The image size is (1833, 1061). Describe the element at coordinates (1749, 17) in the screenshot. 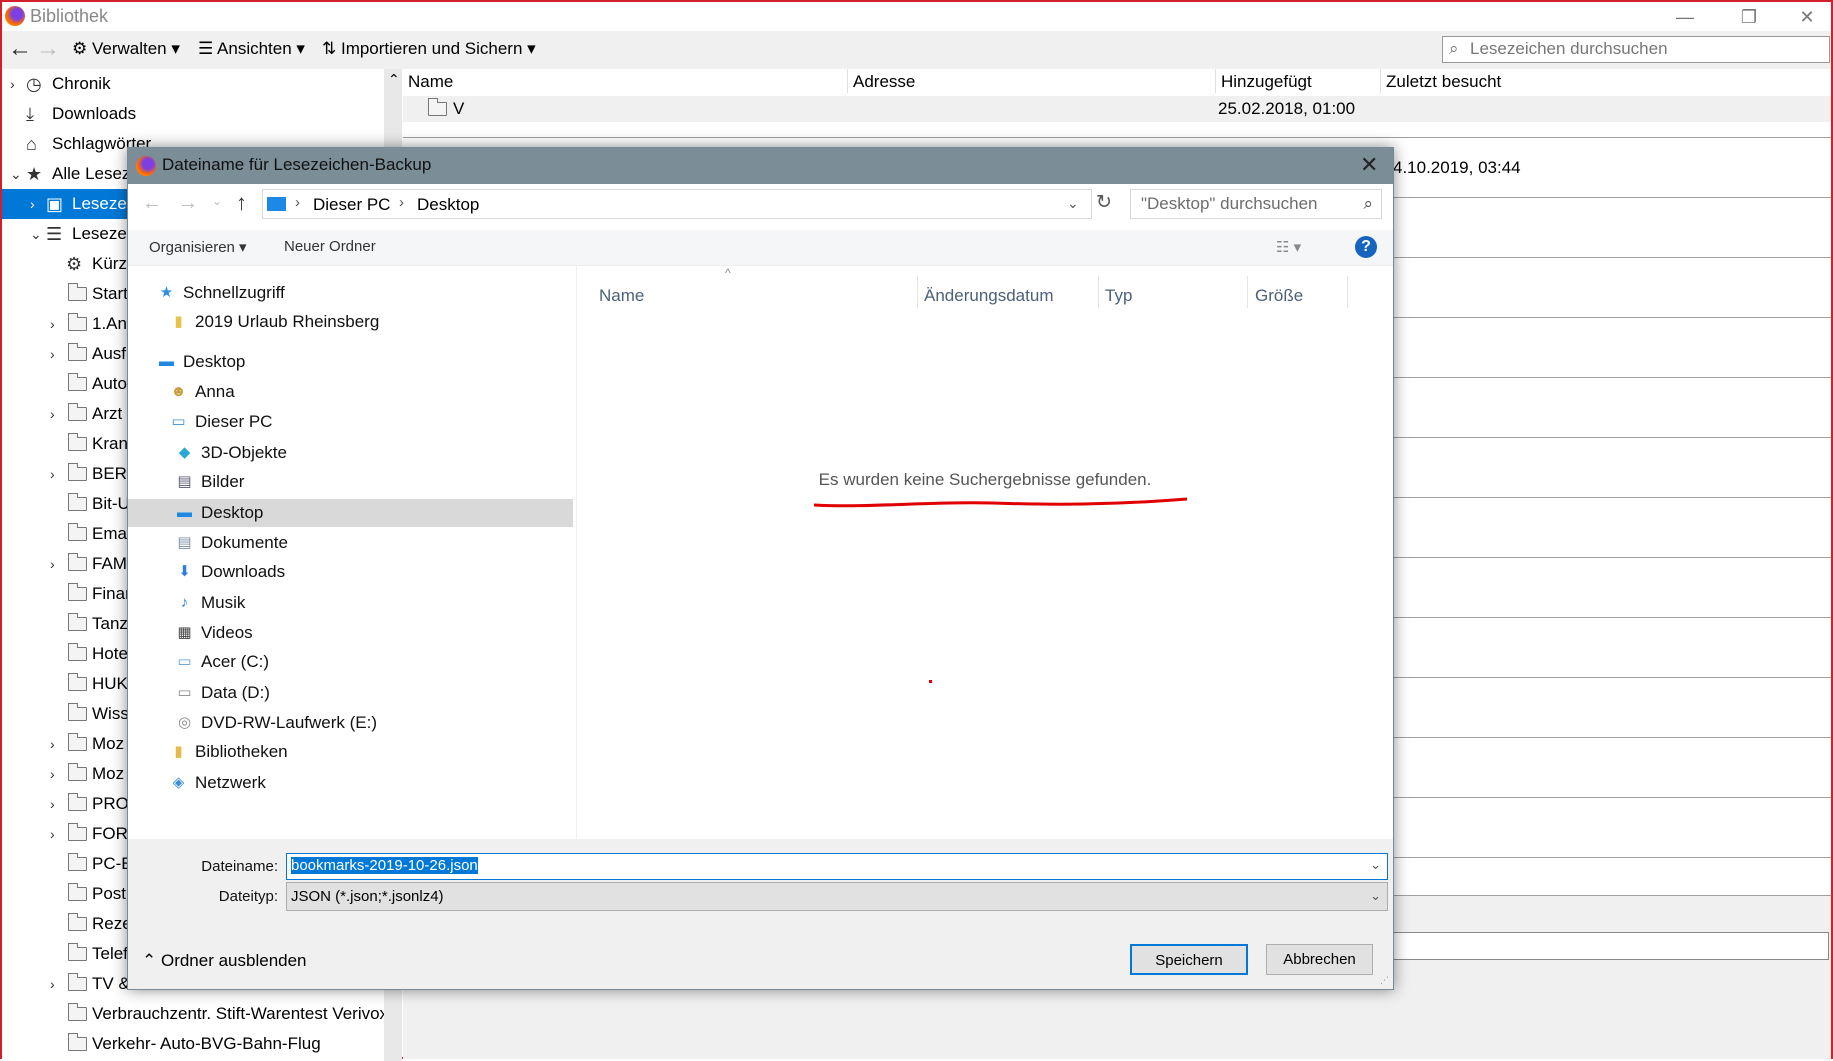

I see `restore-button: ❐` at that location.